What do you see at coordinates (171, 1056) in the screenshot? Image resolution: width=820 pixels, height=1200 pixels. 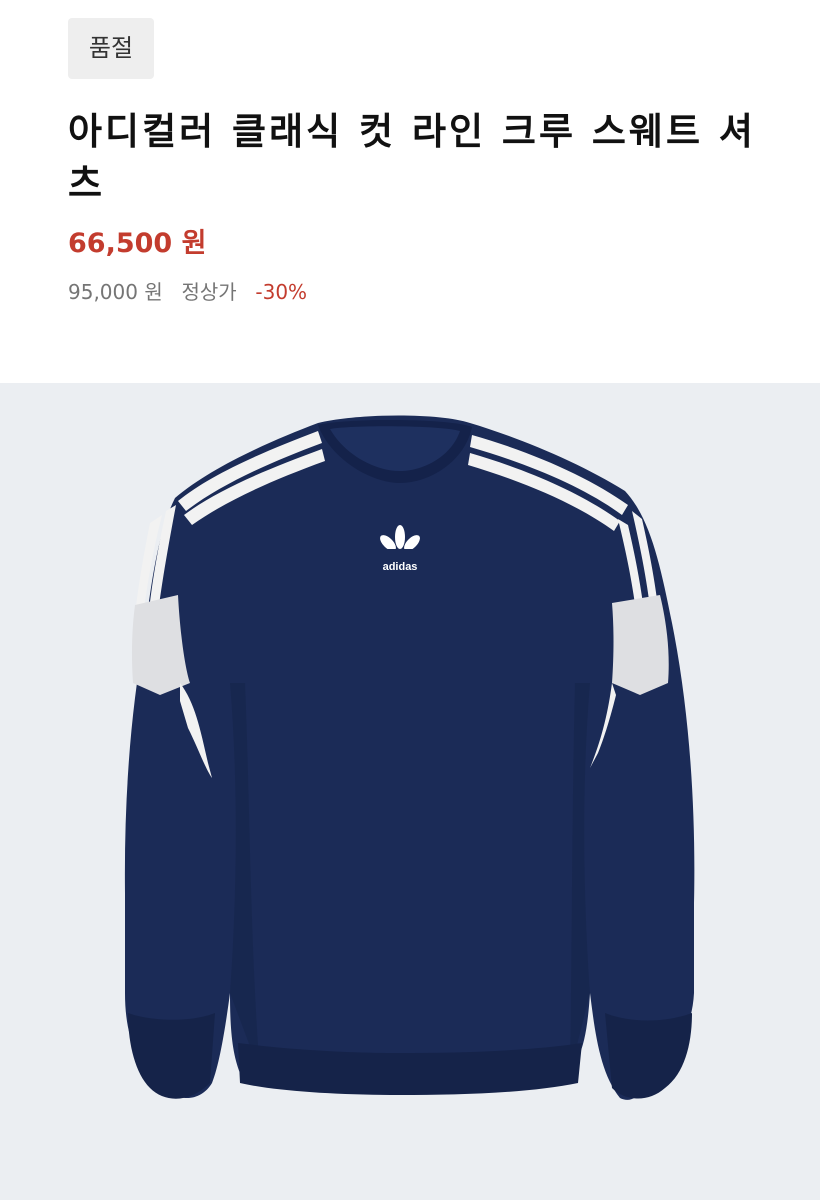 I see `left-cuff` at bounding box center [171, 1056].